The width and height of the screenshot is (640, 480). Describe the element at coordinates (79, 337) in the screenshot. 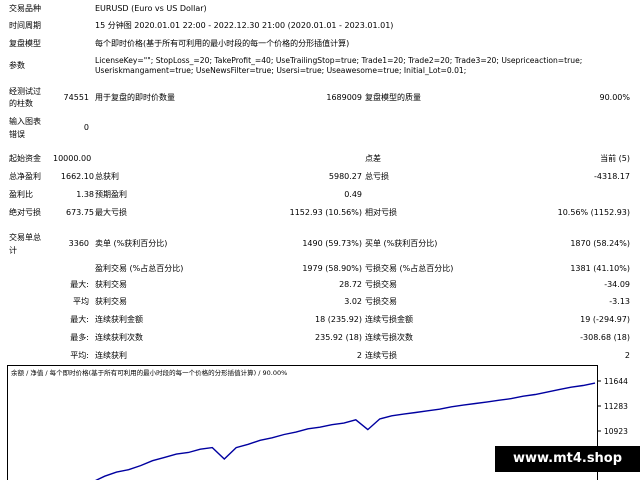

I see `maximal-label: 最多:` at that location.